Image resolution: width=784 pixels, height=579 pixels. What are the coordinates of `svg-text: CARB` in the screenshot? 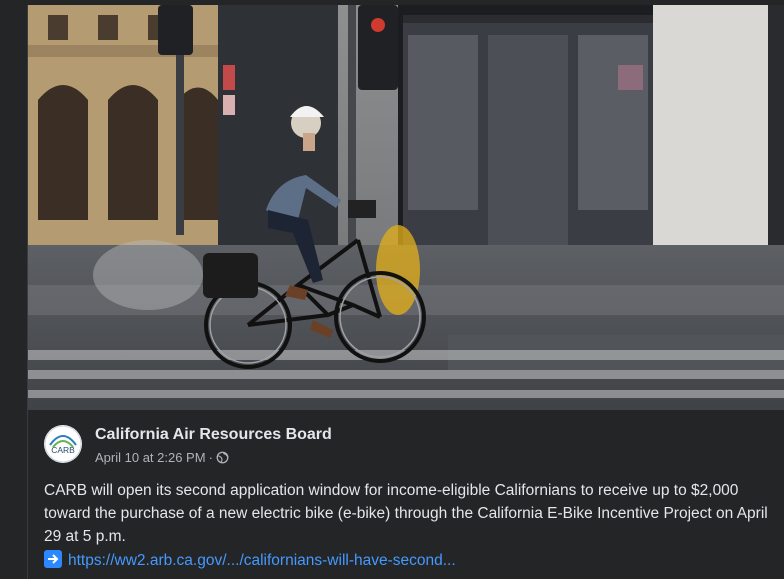 It's located at (63, 450).